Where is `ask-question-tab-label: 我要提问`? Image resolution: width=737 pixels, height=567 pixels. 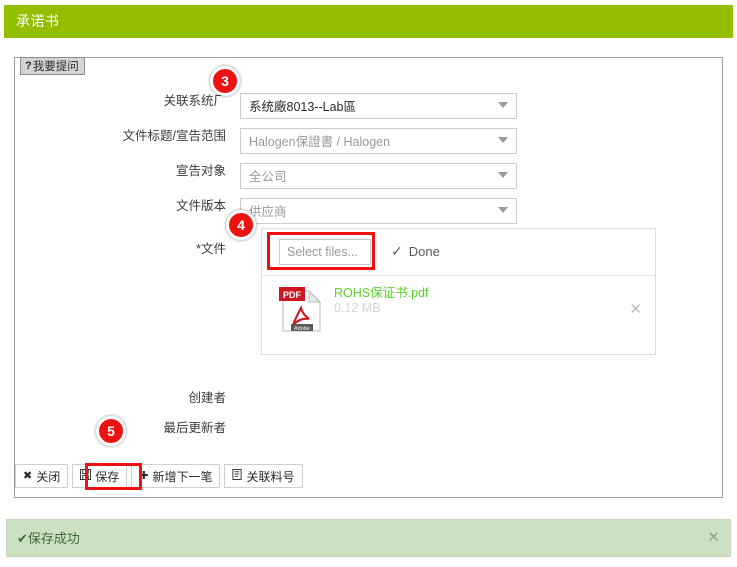 ask-question-tab-label: 我要提问 is located at coordinates (55, 67).